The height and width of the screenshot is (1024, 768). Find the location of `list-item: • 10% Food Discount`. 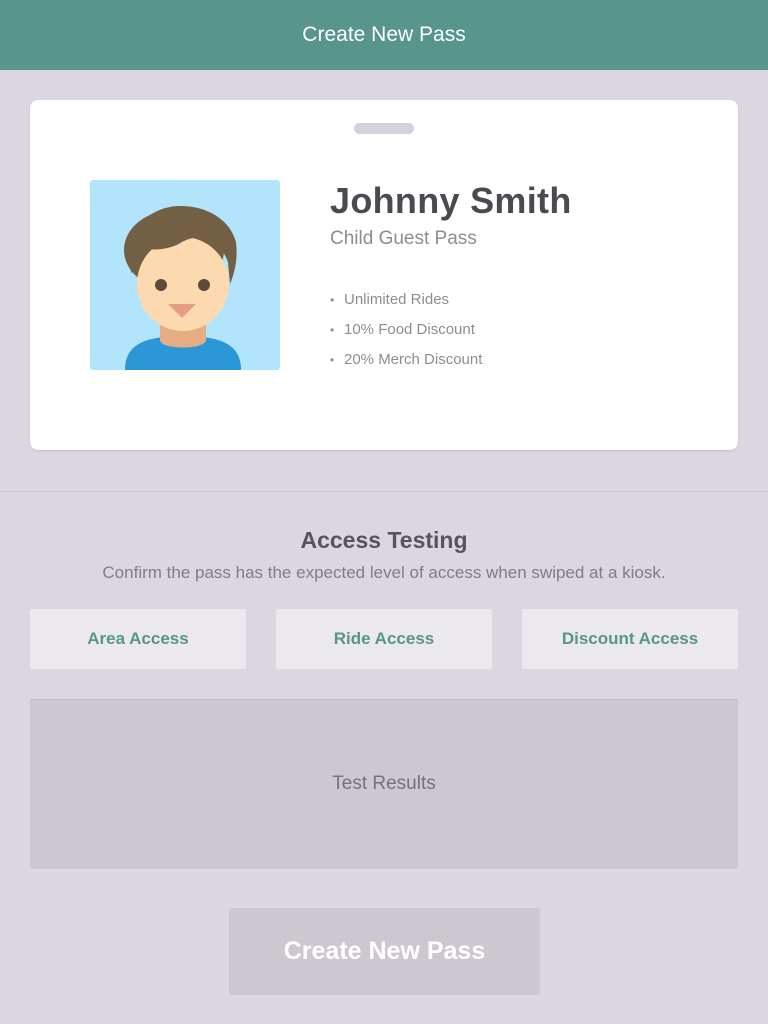

list-item: • 10% Food Discount is located at coordinates (406, 335).